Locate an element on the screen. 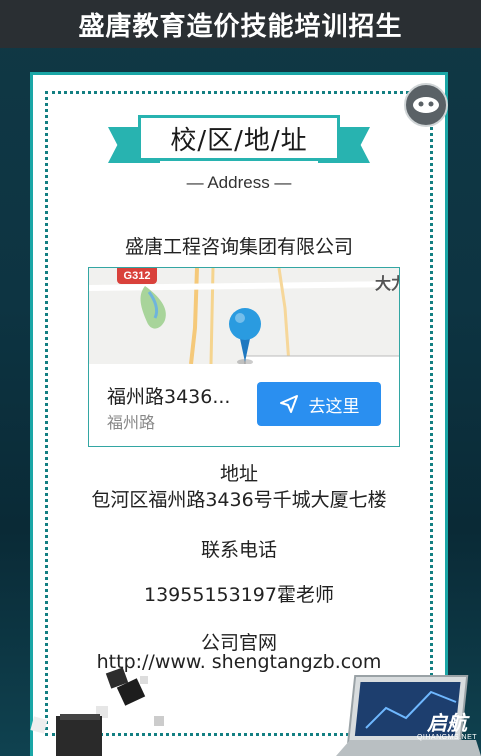 This screenshot has height=756, width=481. badge-icon is located at coordinates (426, 105).